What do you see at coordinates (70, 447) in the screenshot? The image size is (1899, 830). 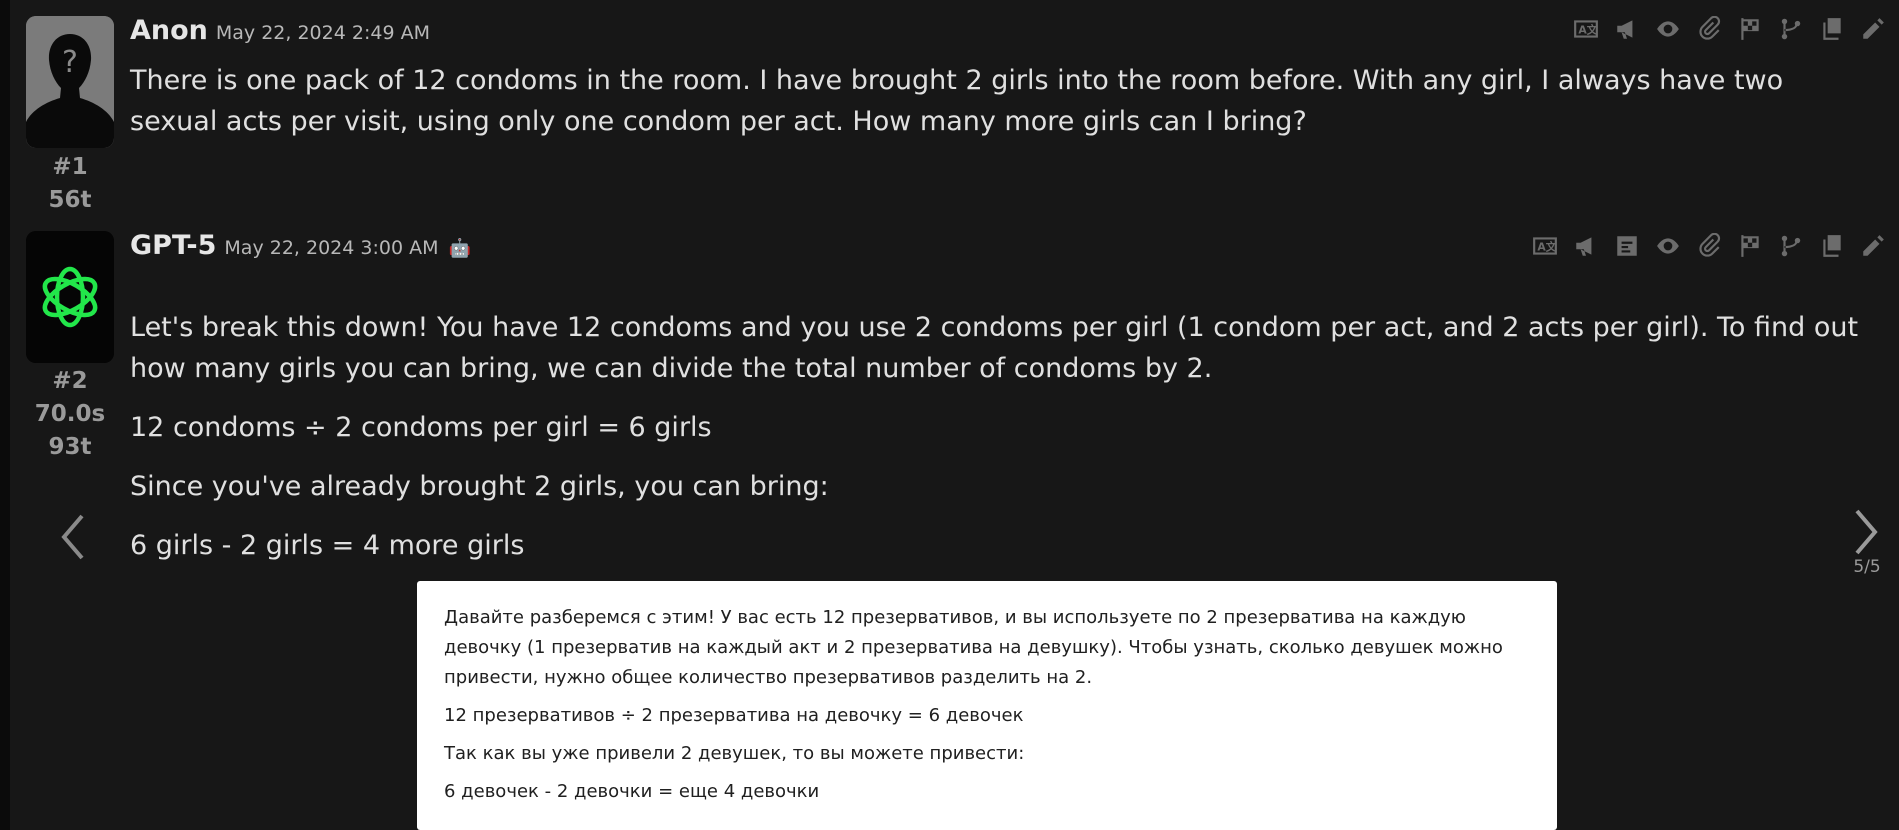 I see `token-count: 93t` at bounding box center [70, 447].